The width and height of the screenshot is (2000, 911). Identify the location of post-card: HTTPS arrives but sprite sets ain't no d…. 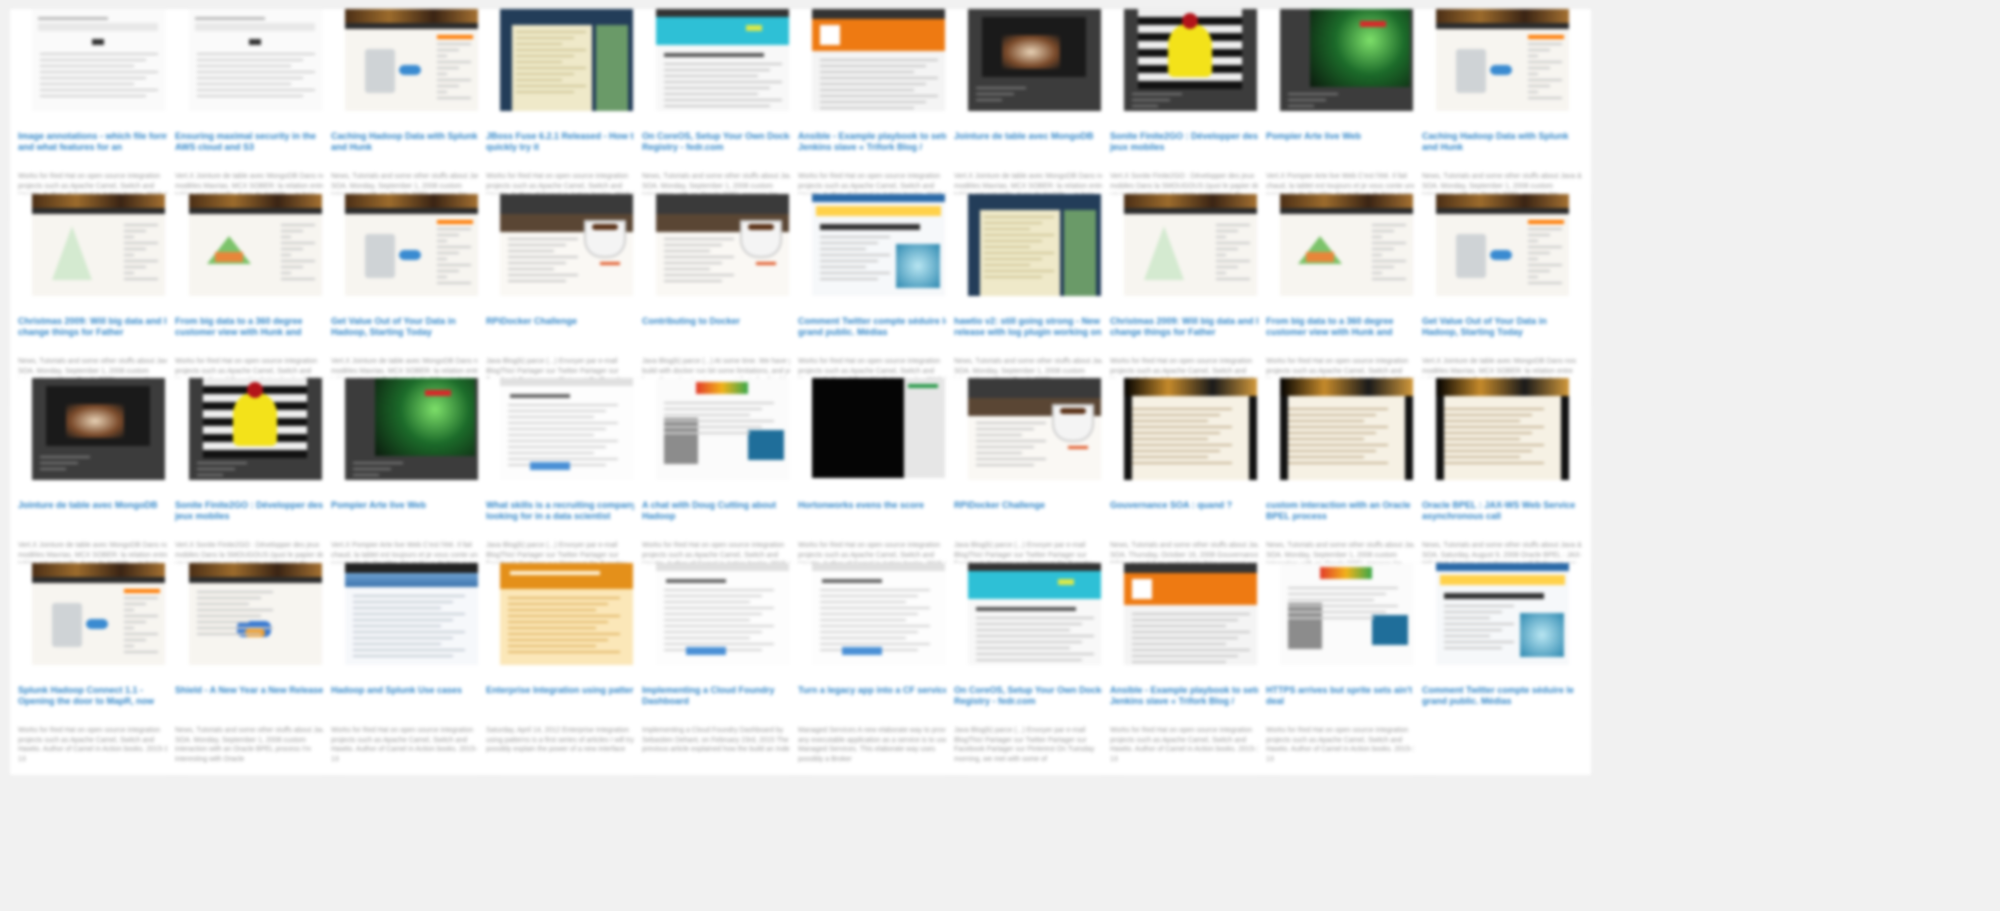
(1346, 669).